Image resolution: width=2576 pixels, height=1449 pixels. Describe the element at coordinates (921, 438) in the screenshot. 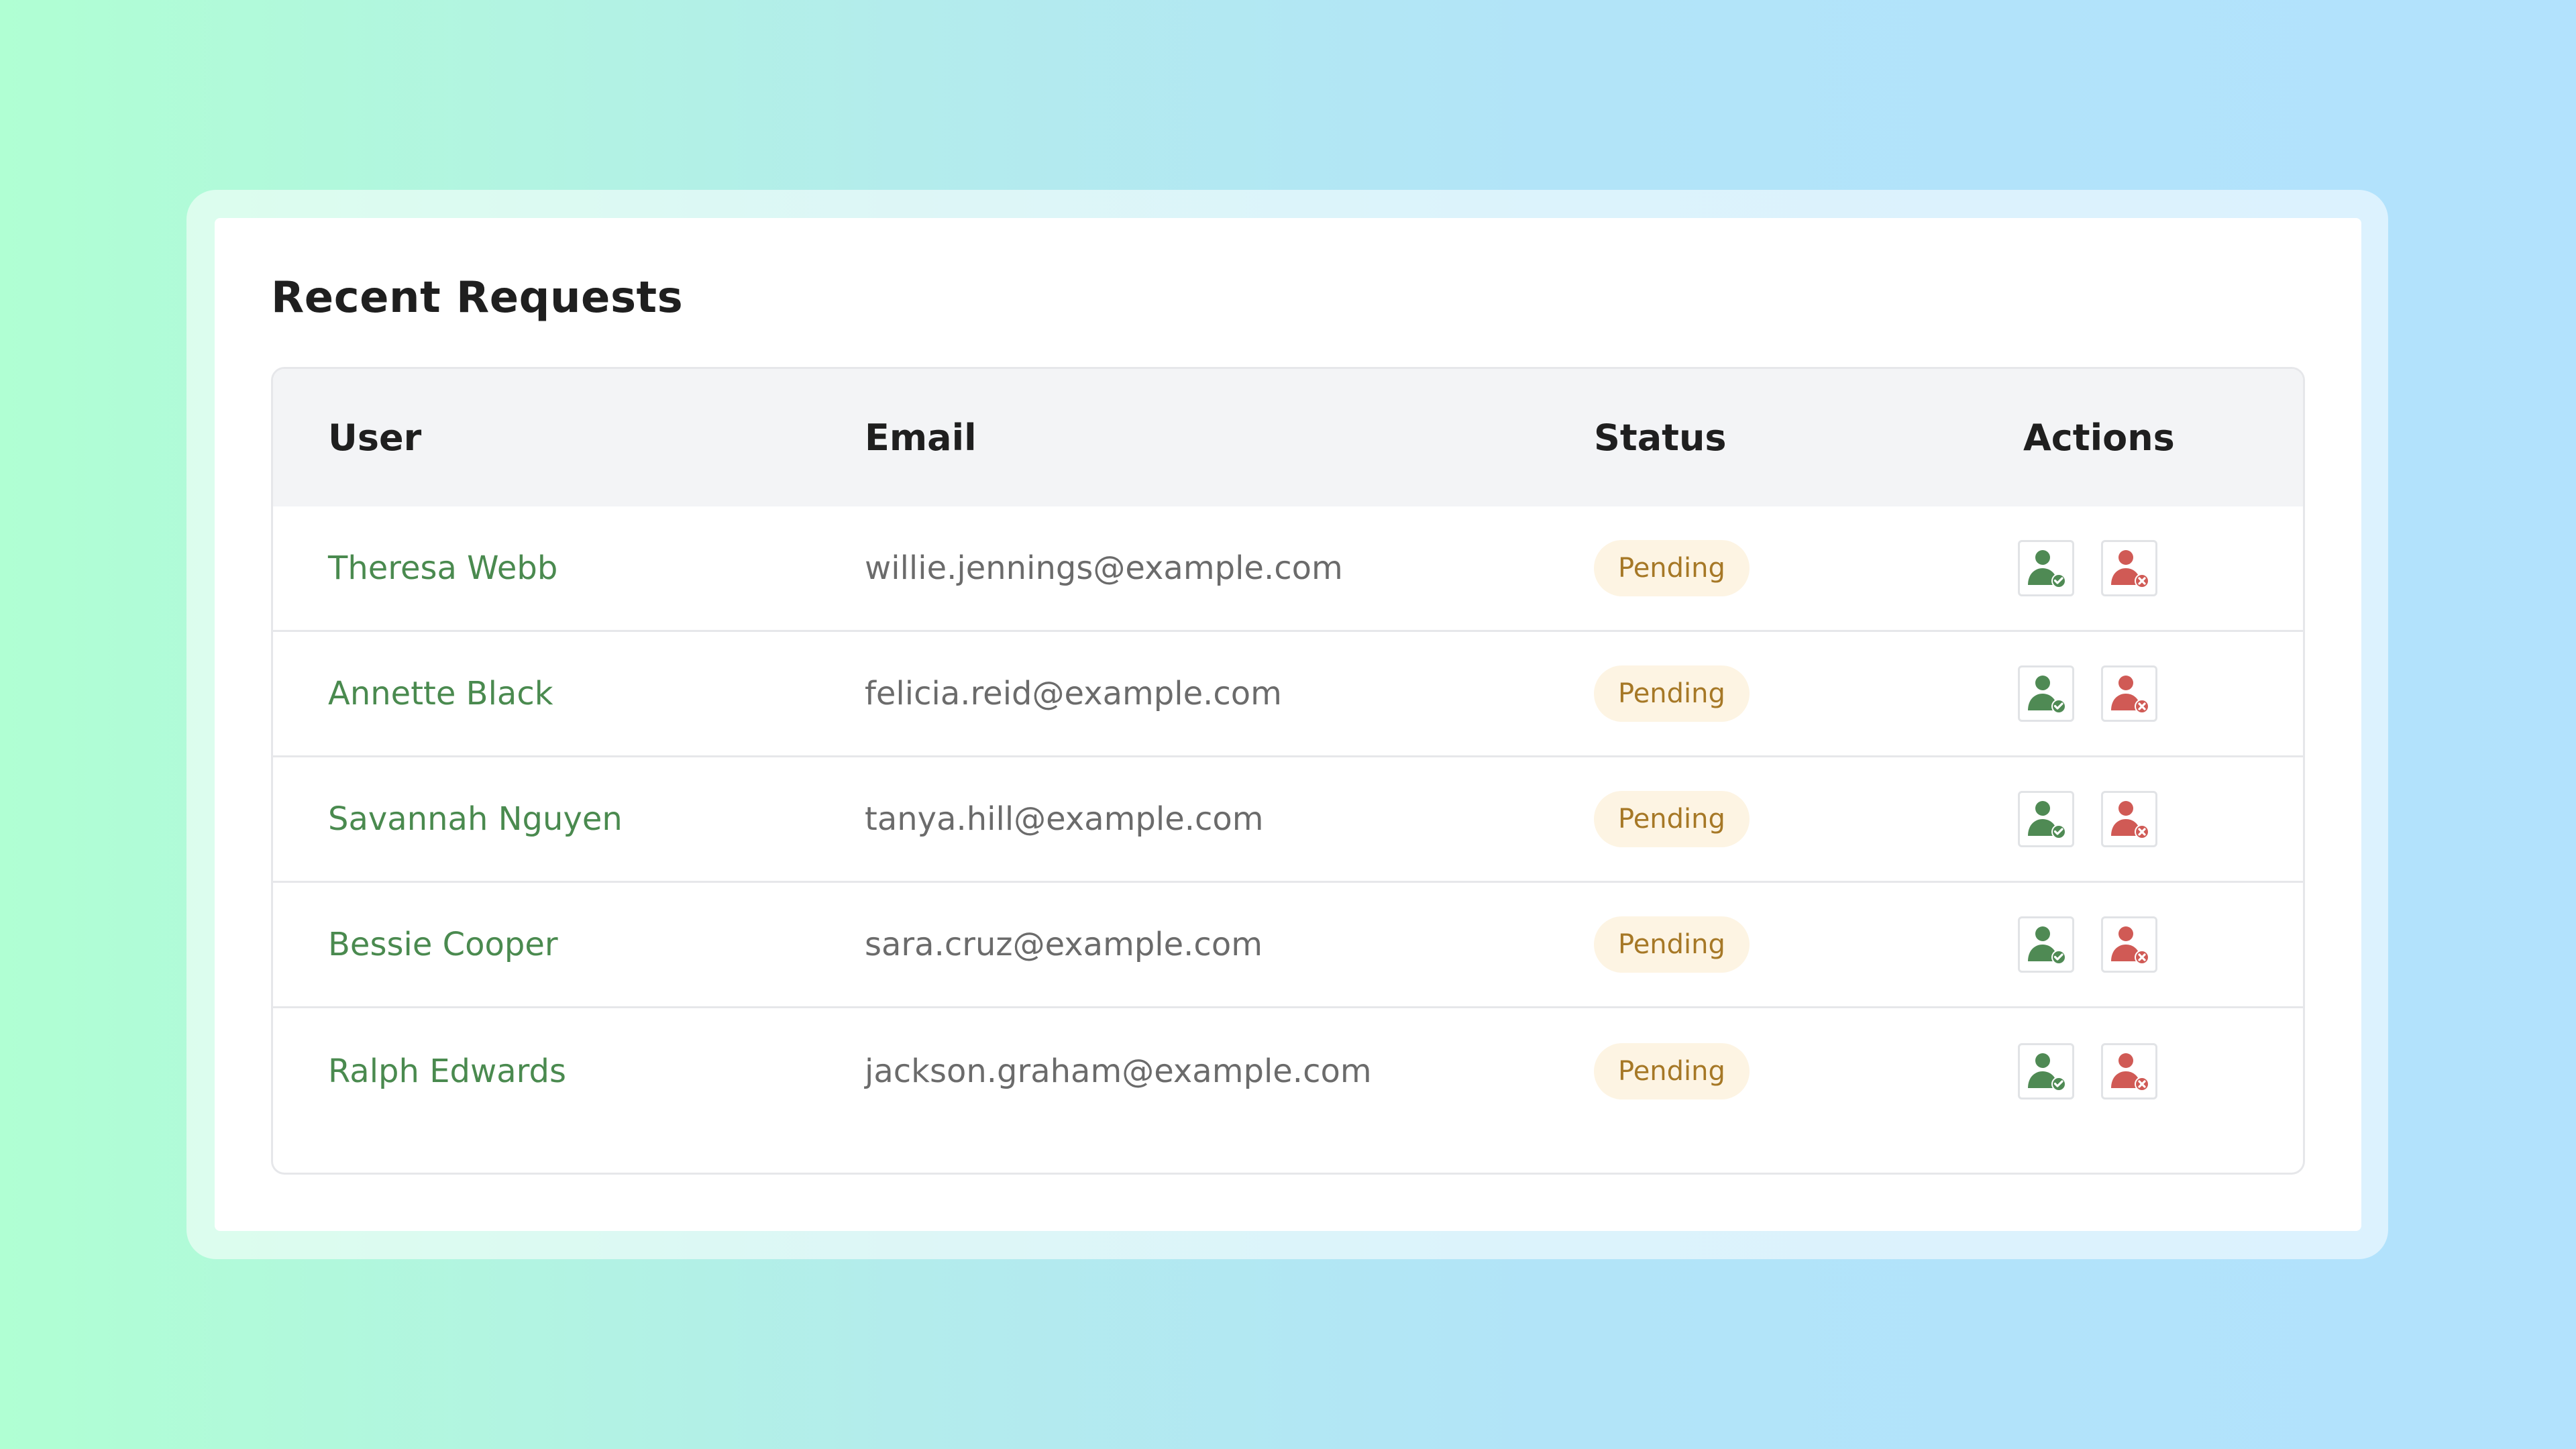

I see `column-header-email: Email` at that location.